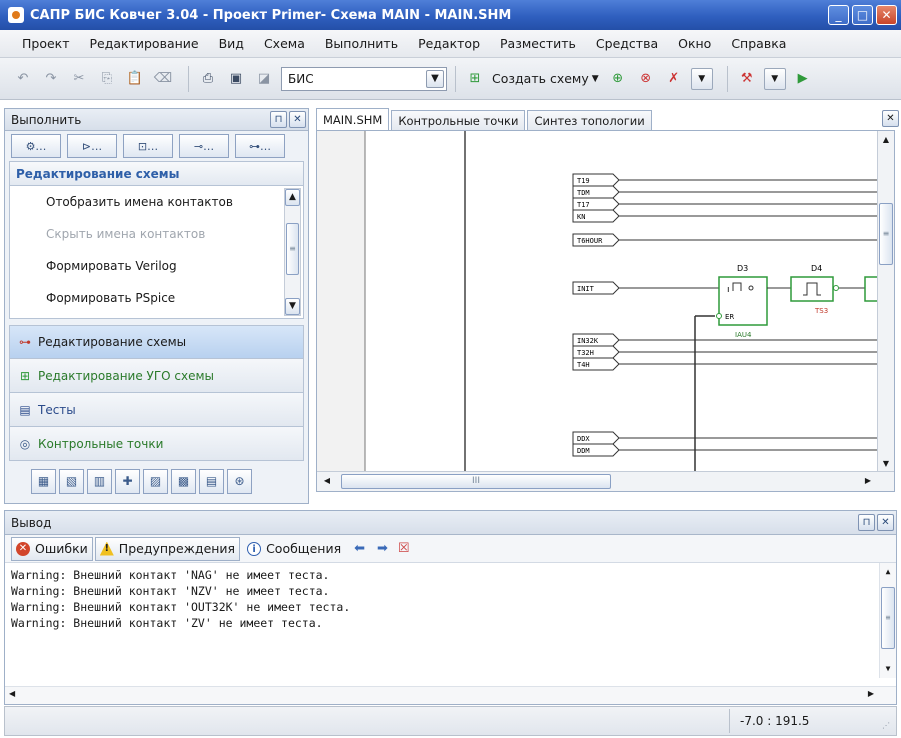  Describe the element at coordinates (155, 481) in the screenshot. I see `checklist-icon: ▨` at that location.